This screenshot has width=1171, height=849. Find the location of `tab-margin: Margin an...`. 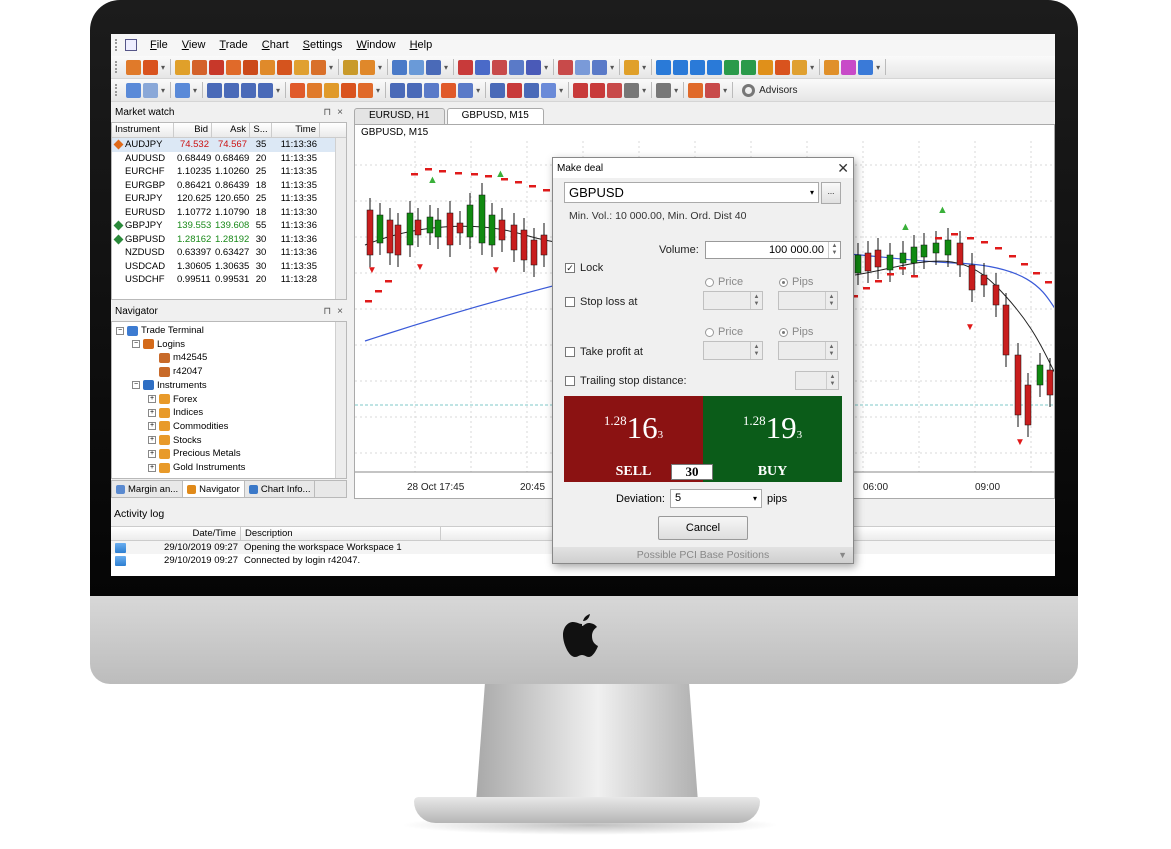

tab-margin: Margin an... is located at coordinates (148, 489).